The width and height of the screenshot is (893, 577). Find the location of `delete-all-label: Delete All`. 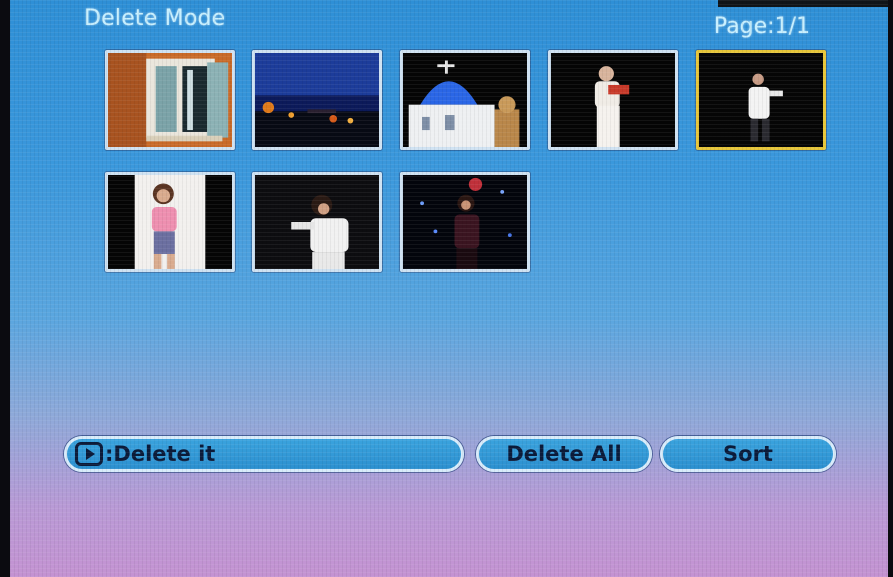

delete-all-label: Delete All is located at coordinates (564, 454).